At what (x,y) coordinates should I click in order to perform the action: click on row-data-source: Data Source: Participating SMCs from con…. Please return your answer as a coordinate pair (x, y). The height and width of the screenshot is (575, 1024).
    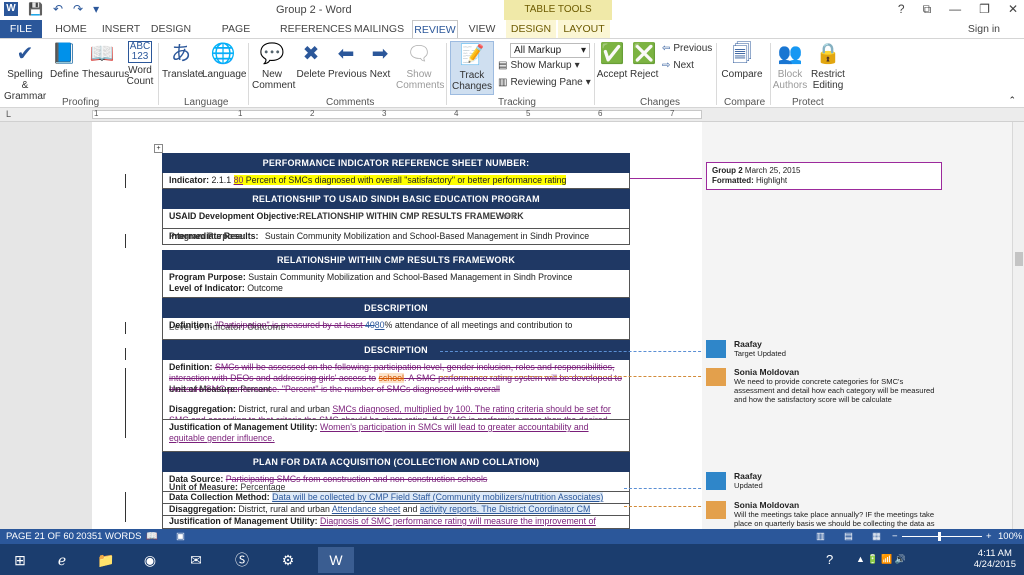
    Looking at the image, I should click on (396, 482).